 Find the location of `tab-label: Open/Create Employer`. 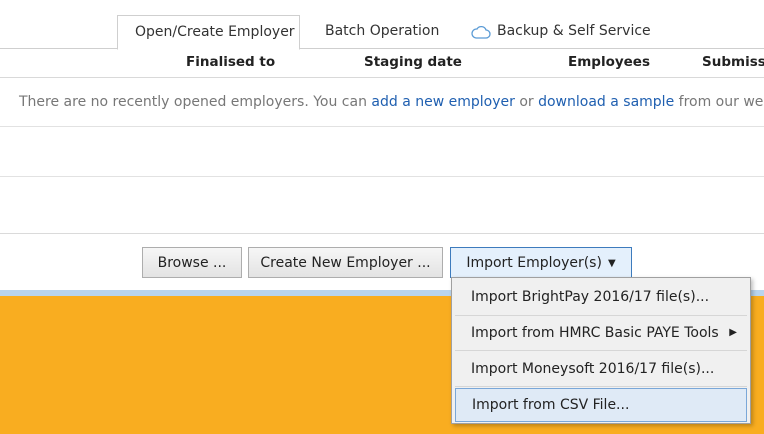

tab-label: Open/Create Employer is located at coordinates (215, 32).